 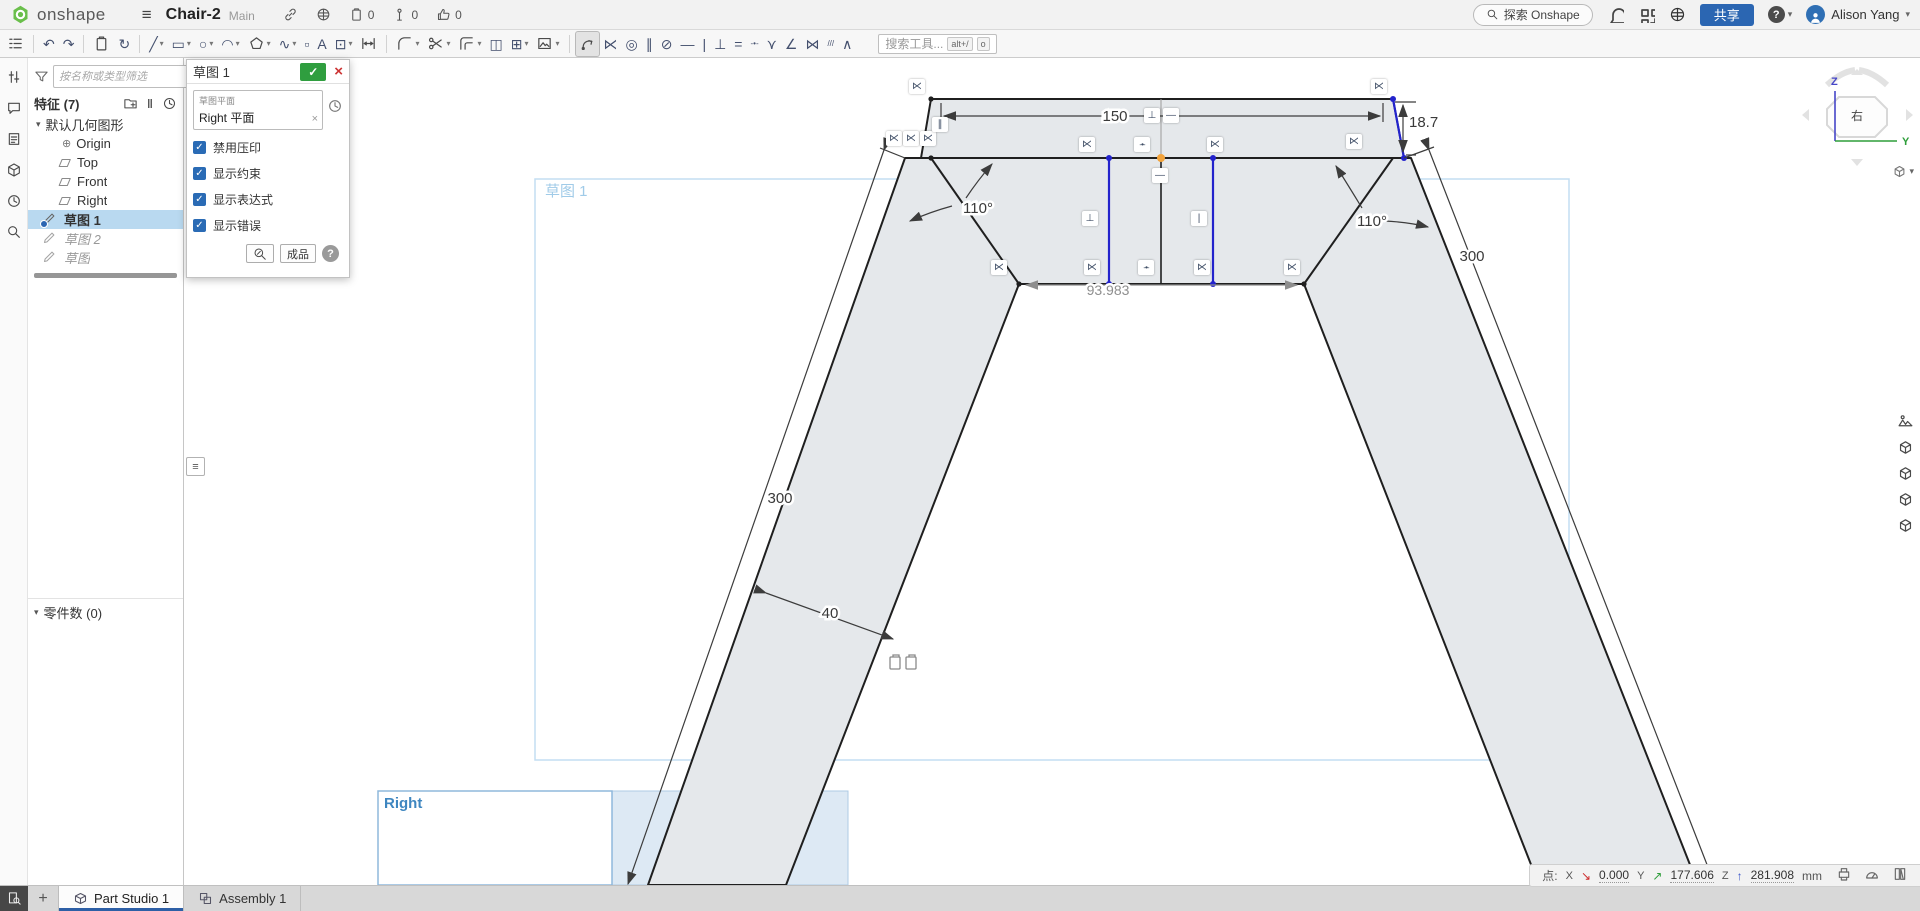 I want to click on offset-tool: ▾, so click(x=469, y=44).